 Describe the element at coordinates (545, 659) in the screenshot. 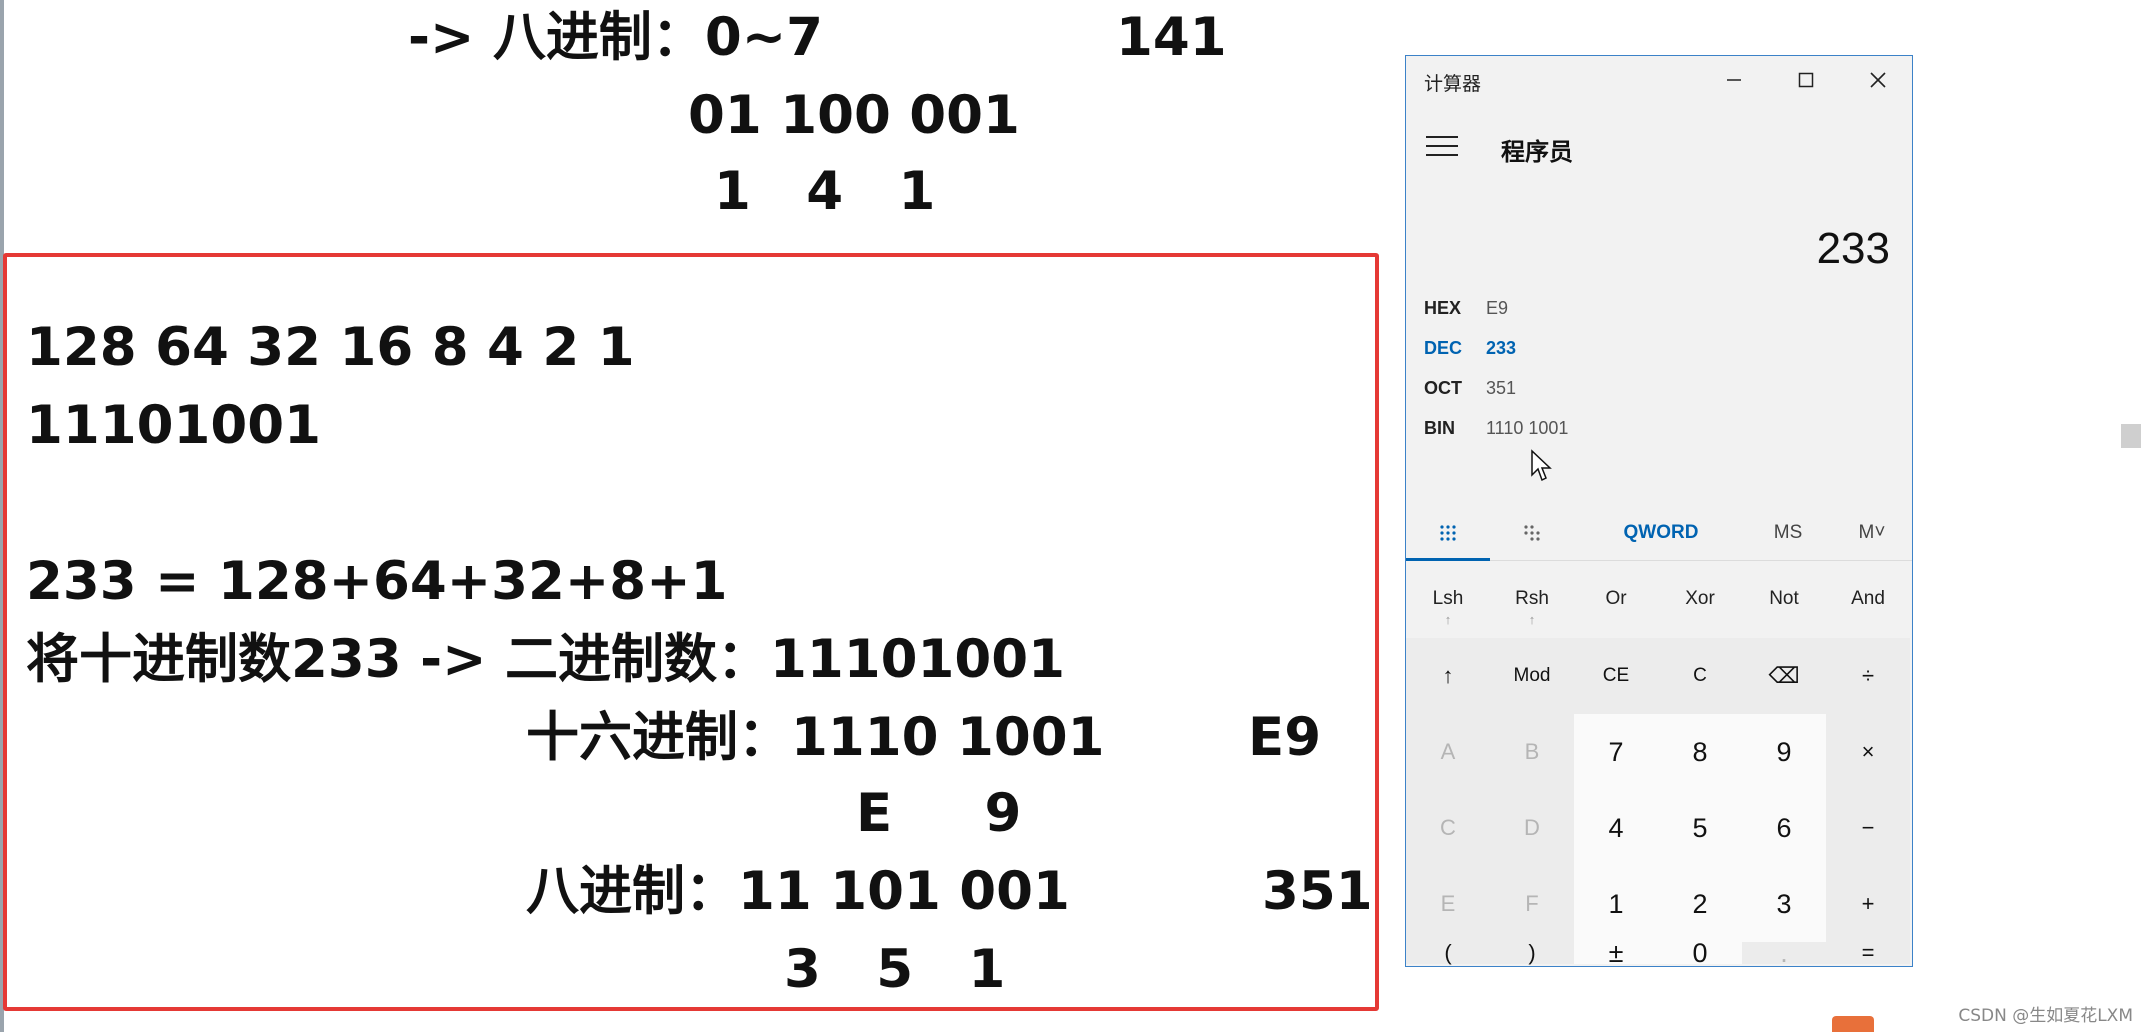

I see `note-dec-to-bin: 将十进制数233 -> 二进制数：11101001` at that location.